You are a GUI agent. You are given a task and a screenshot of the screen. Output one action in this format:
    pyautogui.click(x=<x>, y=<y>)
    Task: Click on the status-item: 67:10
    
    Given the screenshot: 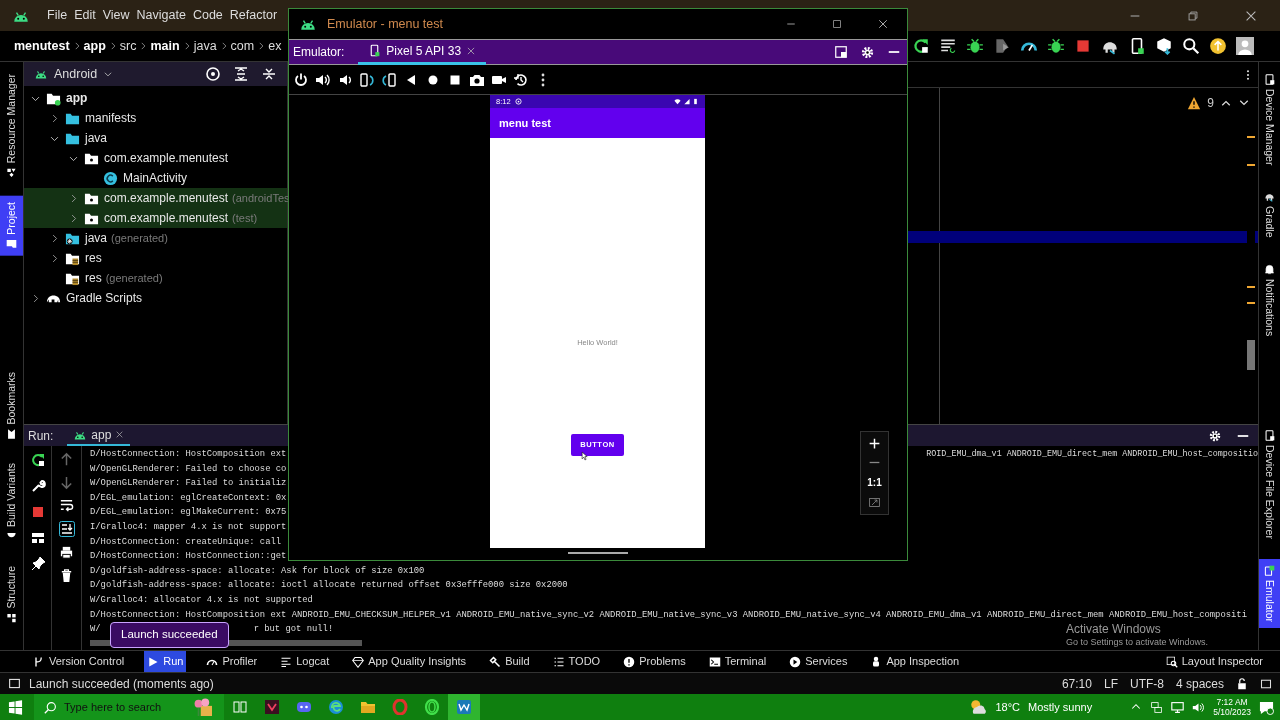 What is the action you would take?
    pyautogui.click(x=1076, y=683)
    